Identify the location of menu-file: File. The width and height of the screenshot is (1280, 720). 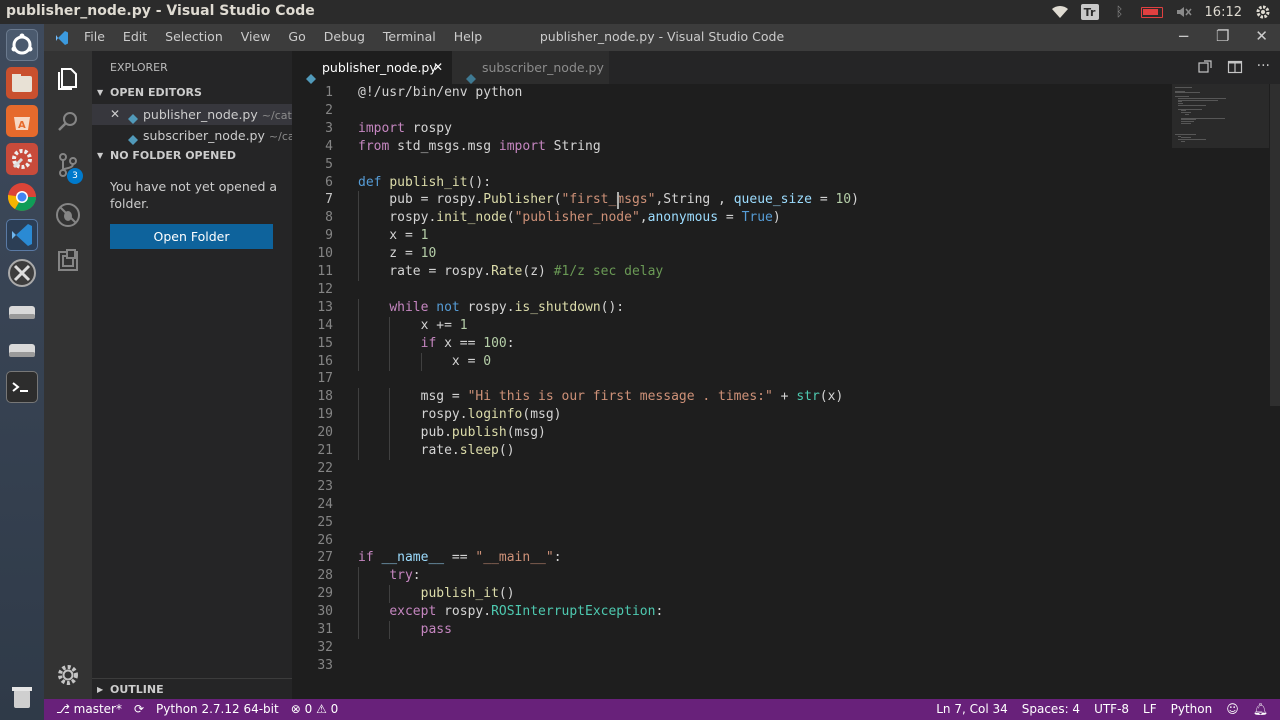
(99, 36).